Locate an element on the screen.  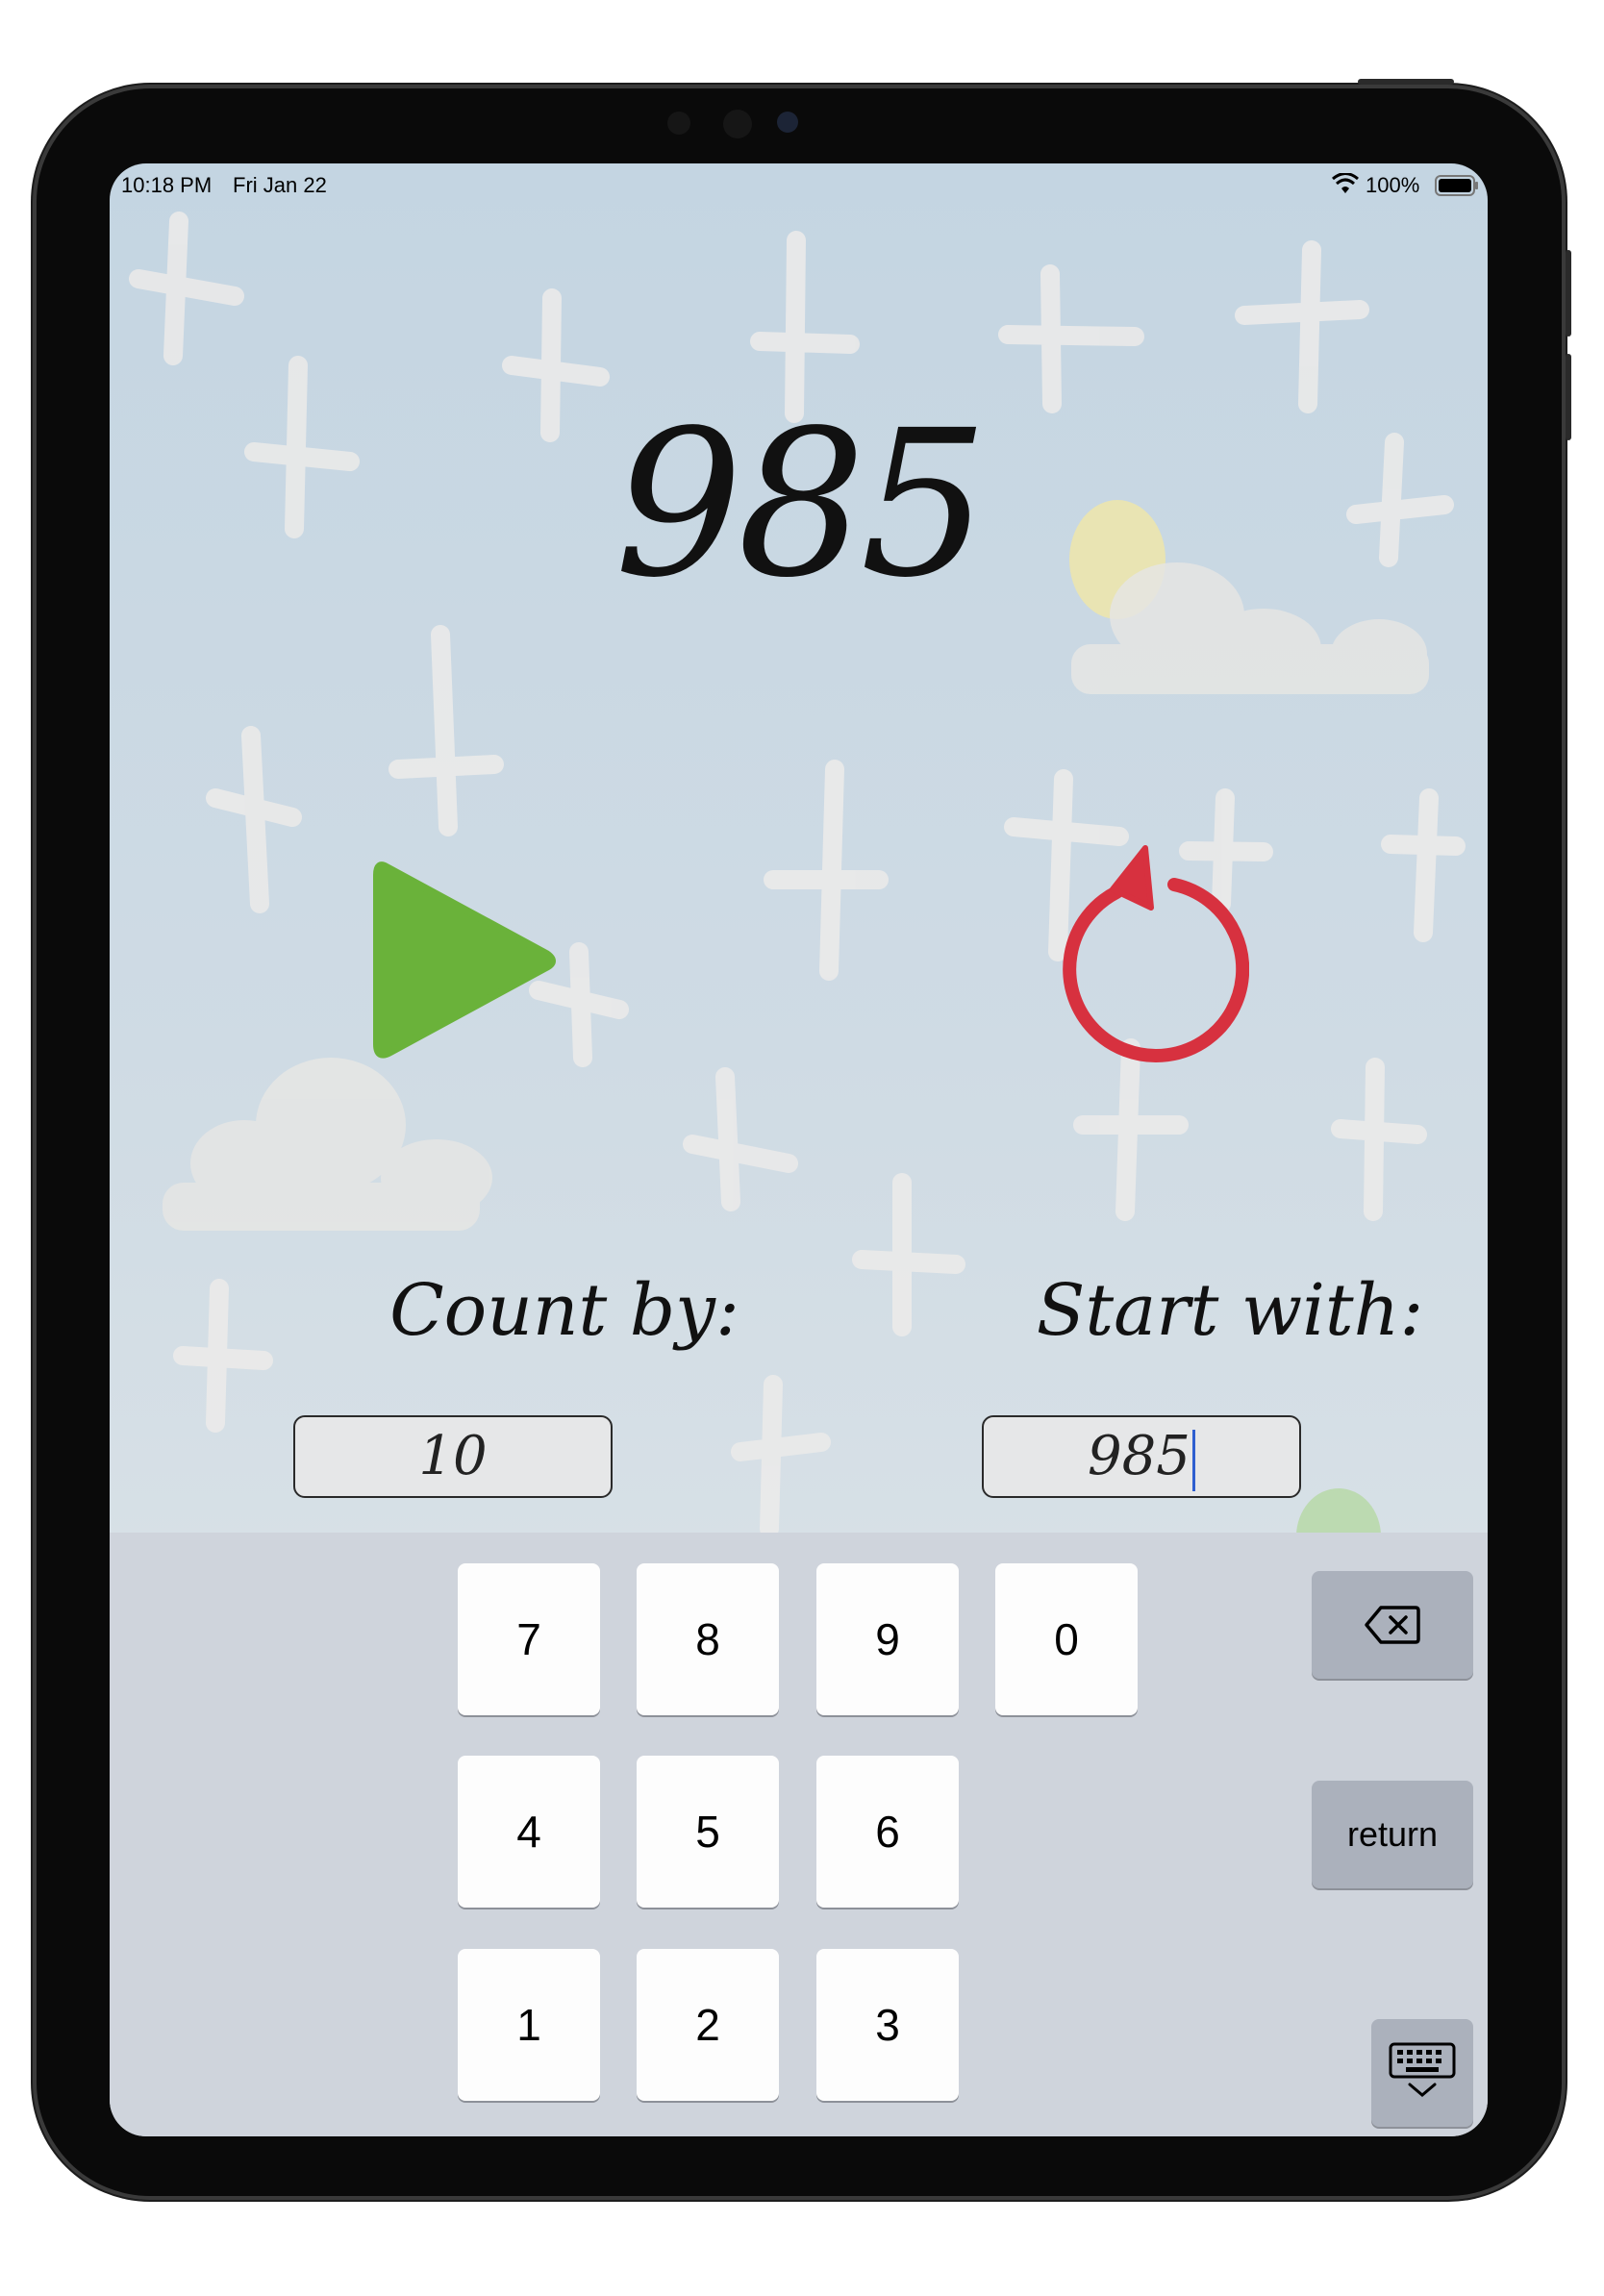
battery-icon is located at coordinates (1457, 185).